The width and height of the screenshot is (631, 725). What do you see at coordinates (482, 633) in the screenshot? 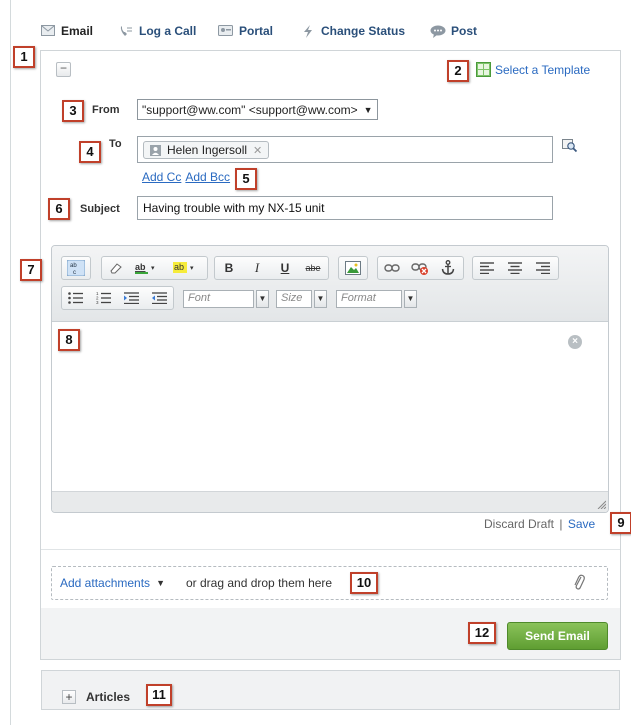
I see `callout-12: 12` at bounding box center [482, 633].